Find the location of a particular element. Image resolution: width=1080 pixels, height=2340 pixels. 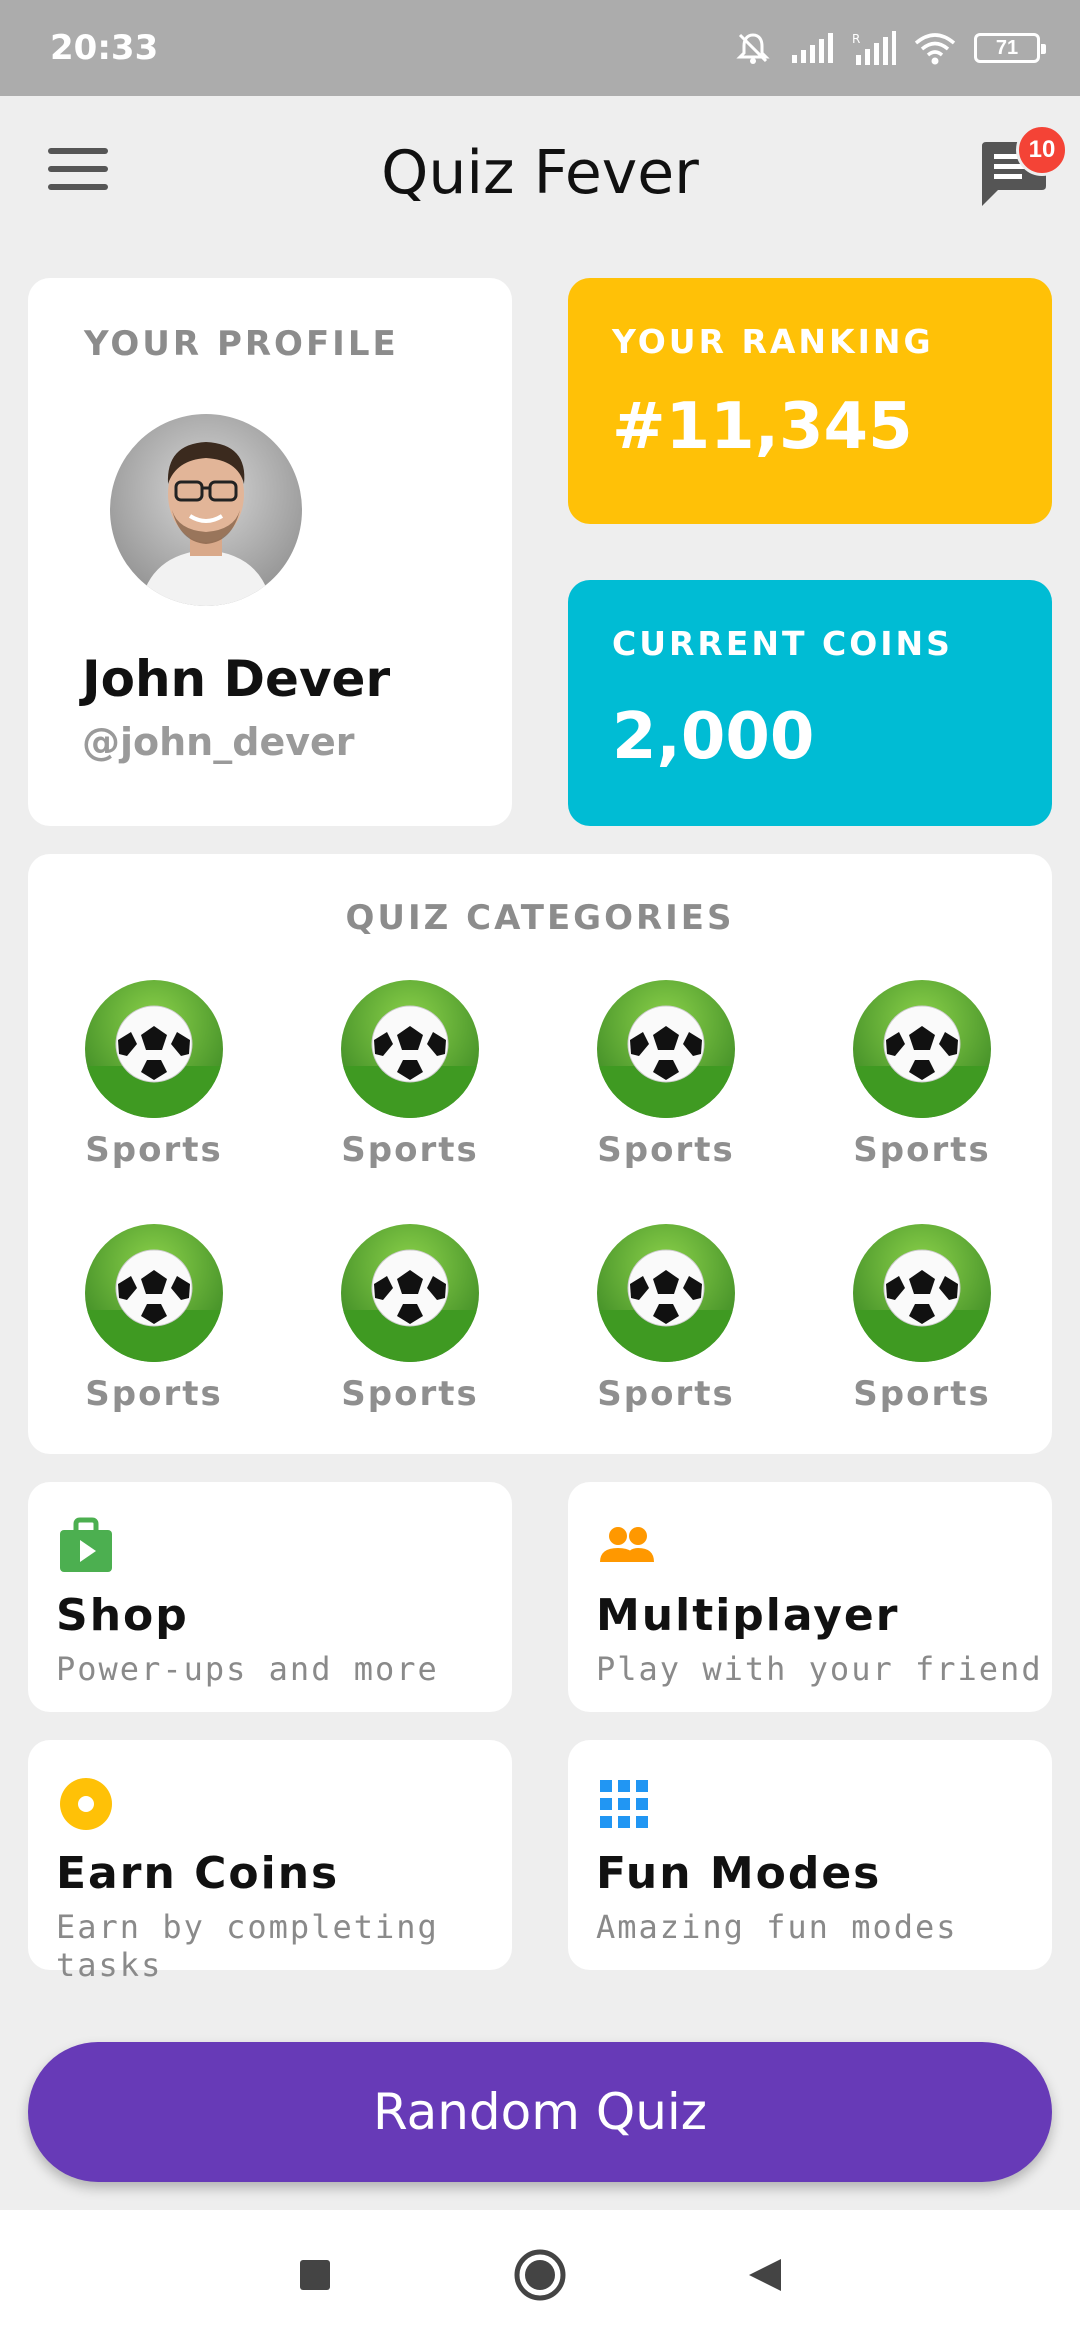

shop-card: Shop Power-ups and more is located at coordinates (270, 1597).